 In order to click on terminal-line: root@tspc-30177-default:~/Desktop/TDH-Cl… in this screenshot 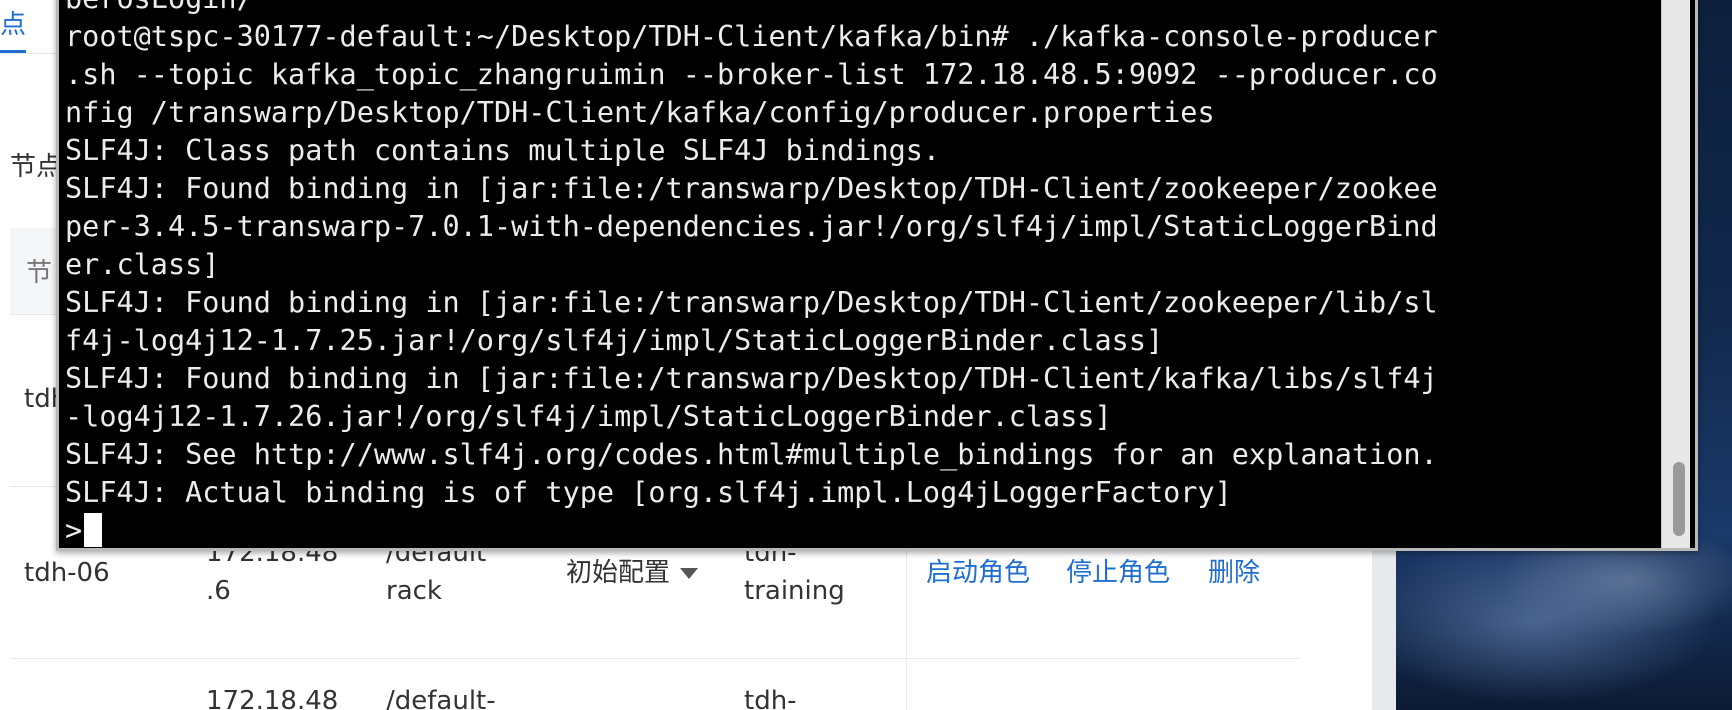, I will do `click(751, 36)`.